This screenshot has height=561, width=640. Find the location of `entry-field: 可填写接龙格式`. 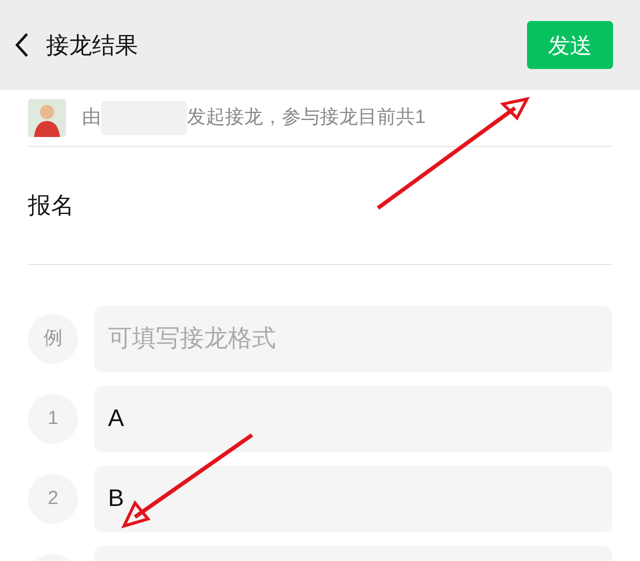

entry-field: 可填写接龙格式 is located at coordinates (353, 339).